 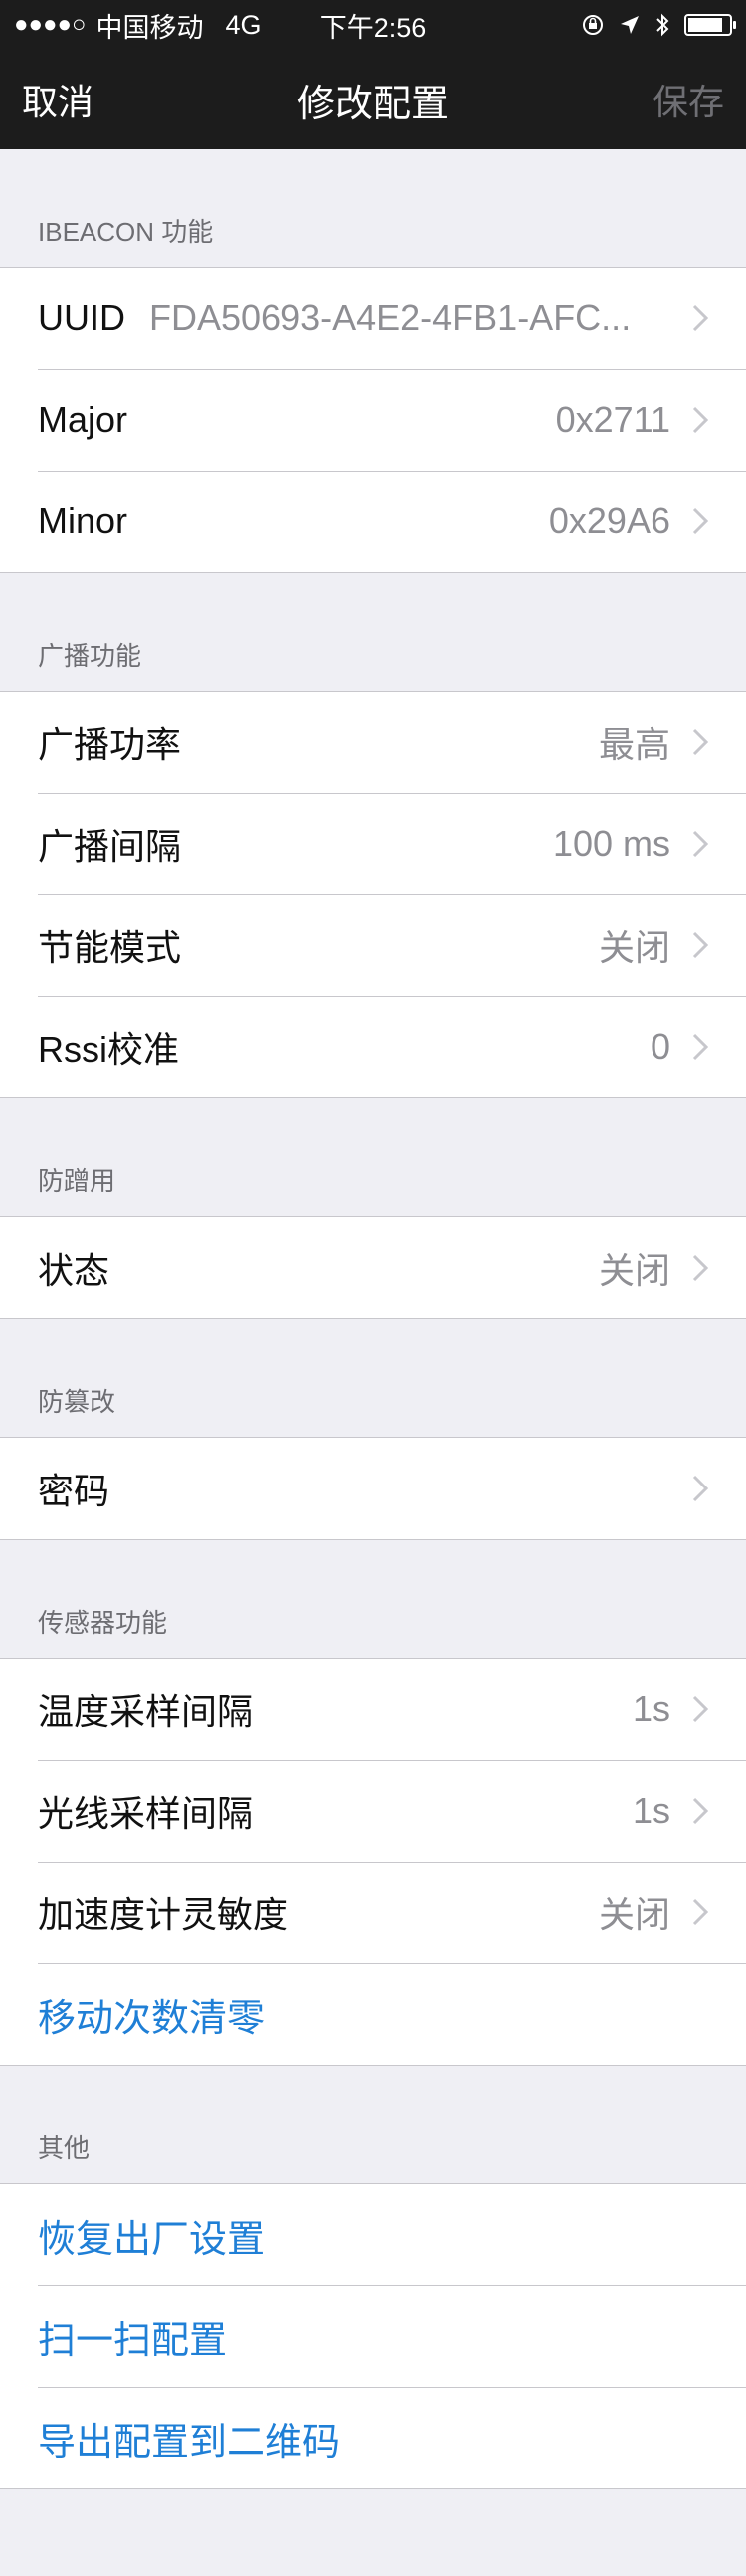 What do you see at coordinates (149, 27) in the screenshot?
I see `carrier-label: 中国移动` at bounding box center [149, 27].